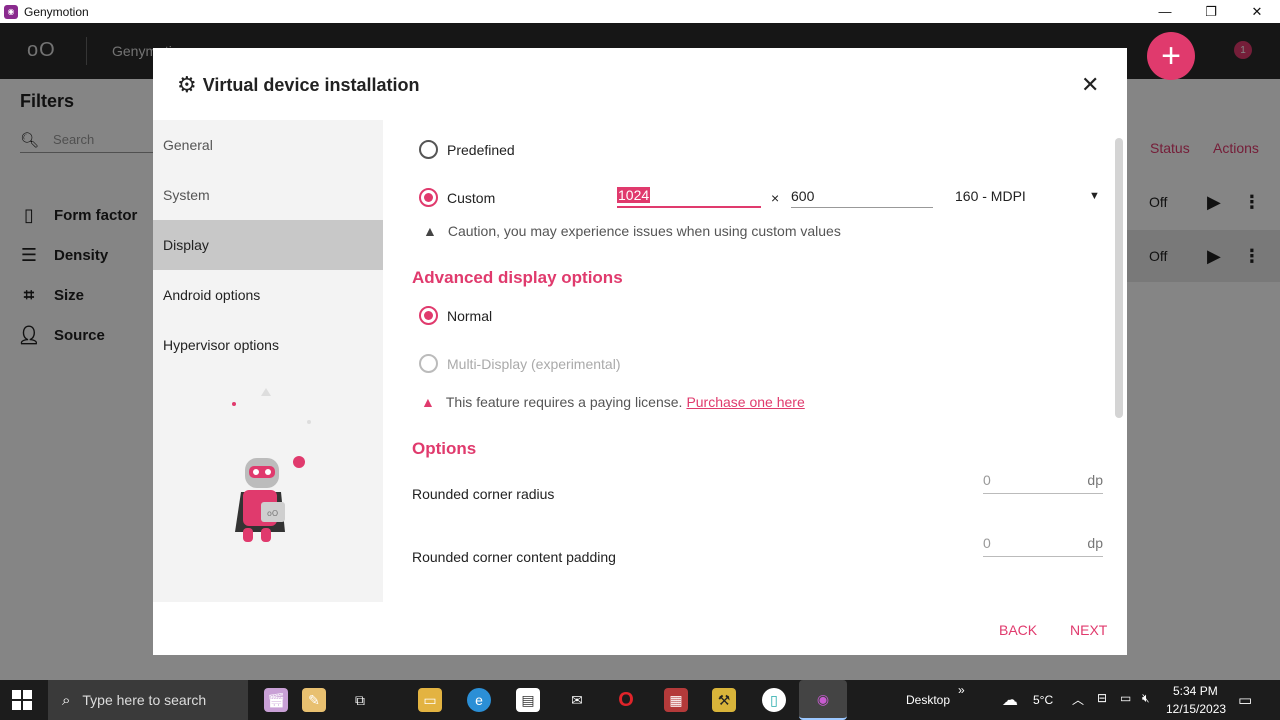 The width and height of the screenshot is (1280, 720). I want to click on edge-browser-icon: e, so click(479, 700).